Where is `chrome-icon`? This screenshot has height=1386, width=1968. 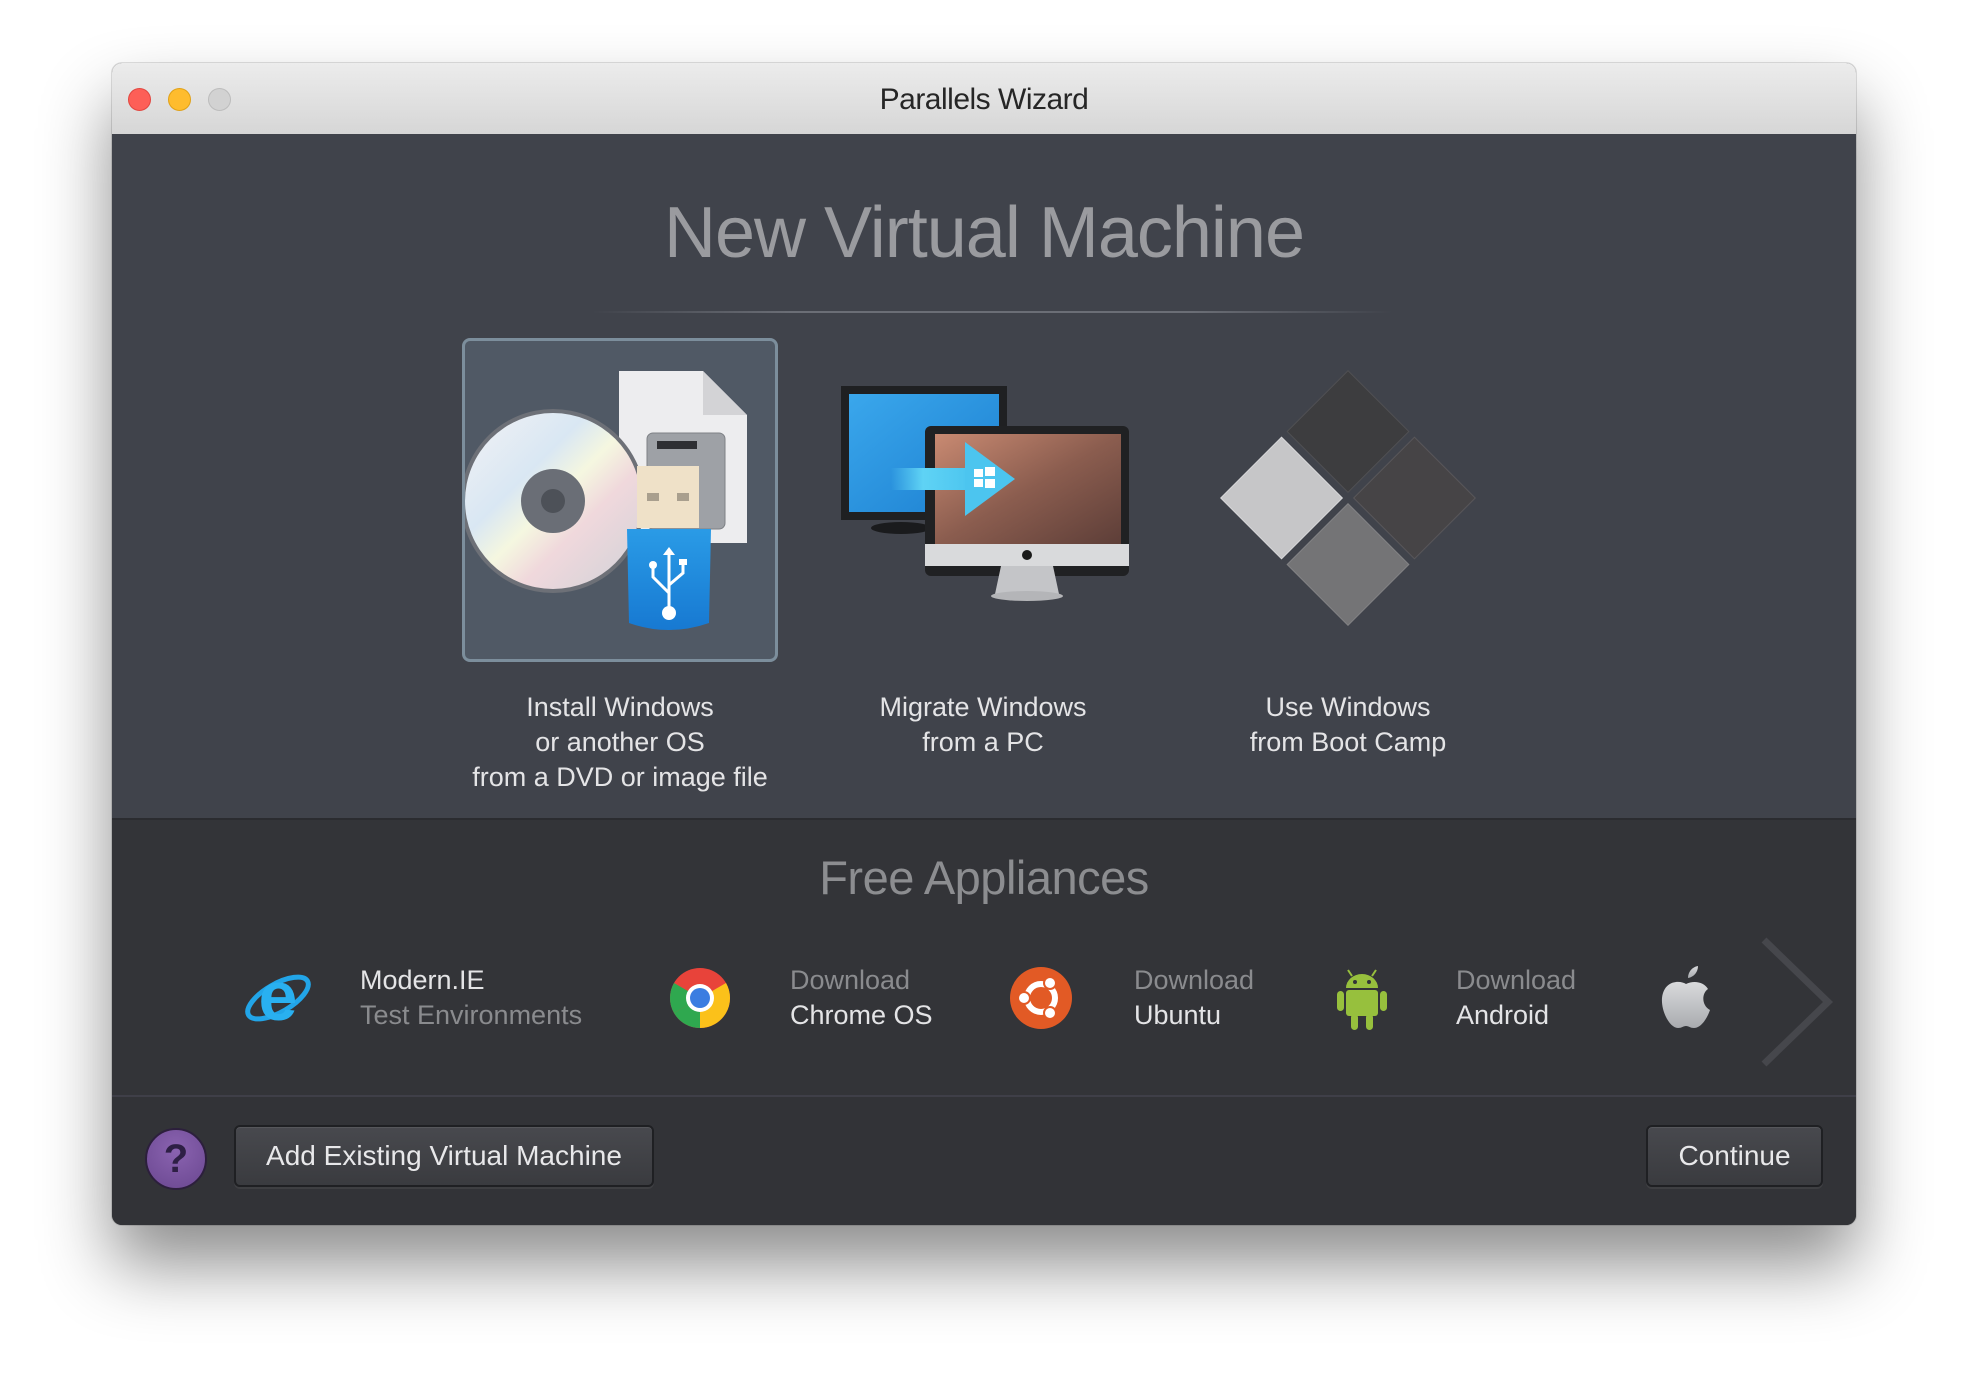
chrome-icon is located at coordinates (700, 998).